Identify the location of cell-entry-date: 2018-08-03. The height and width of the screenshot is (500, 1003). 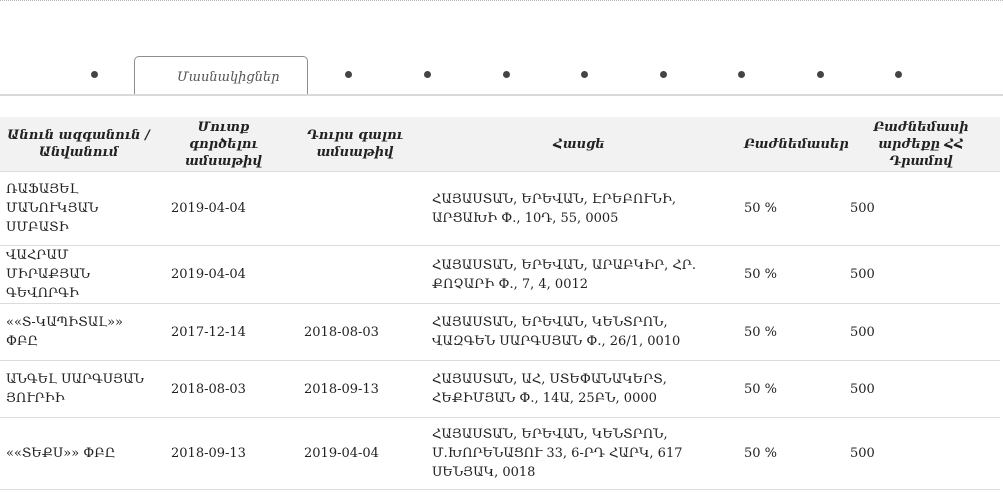
(223, 389).